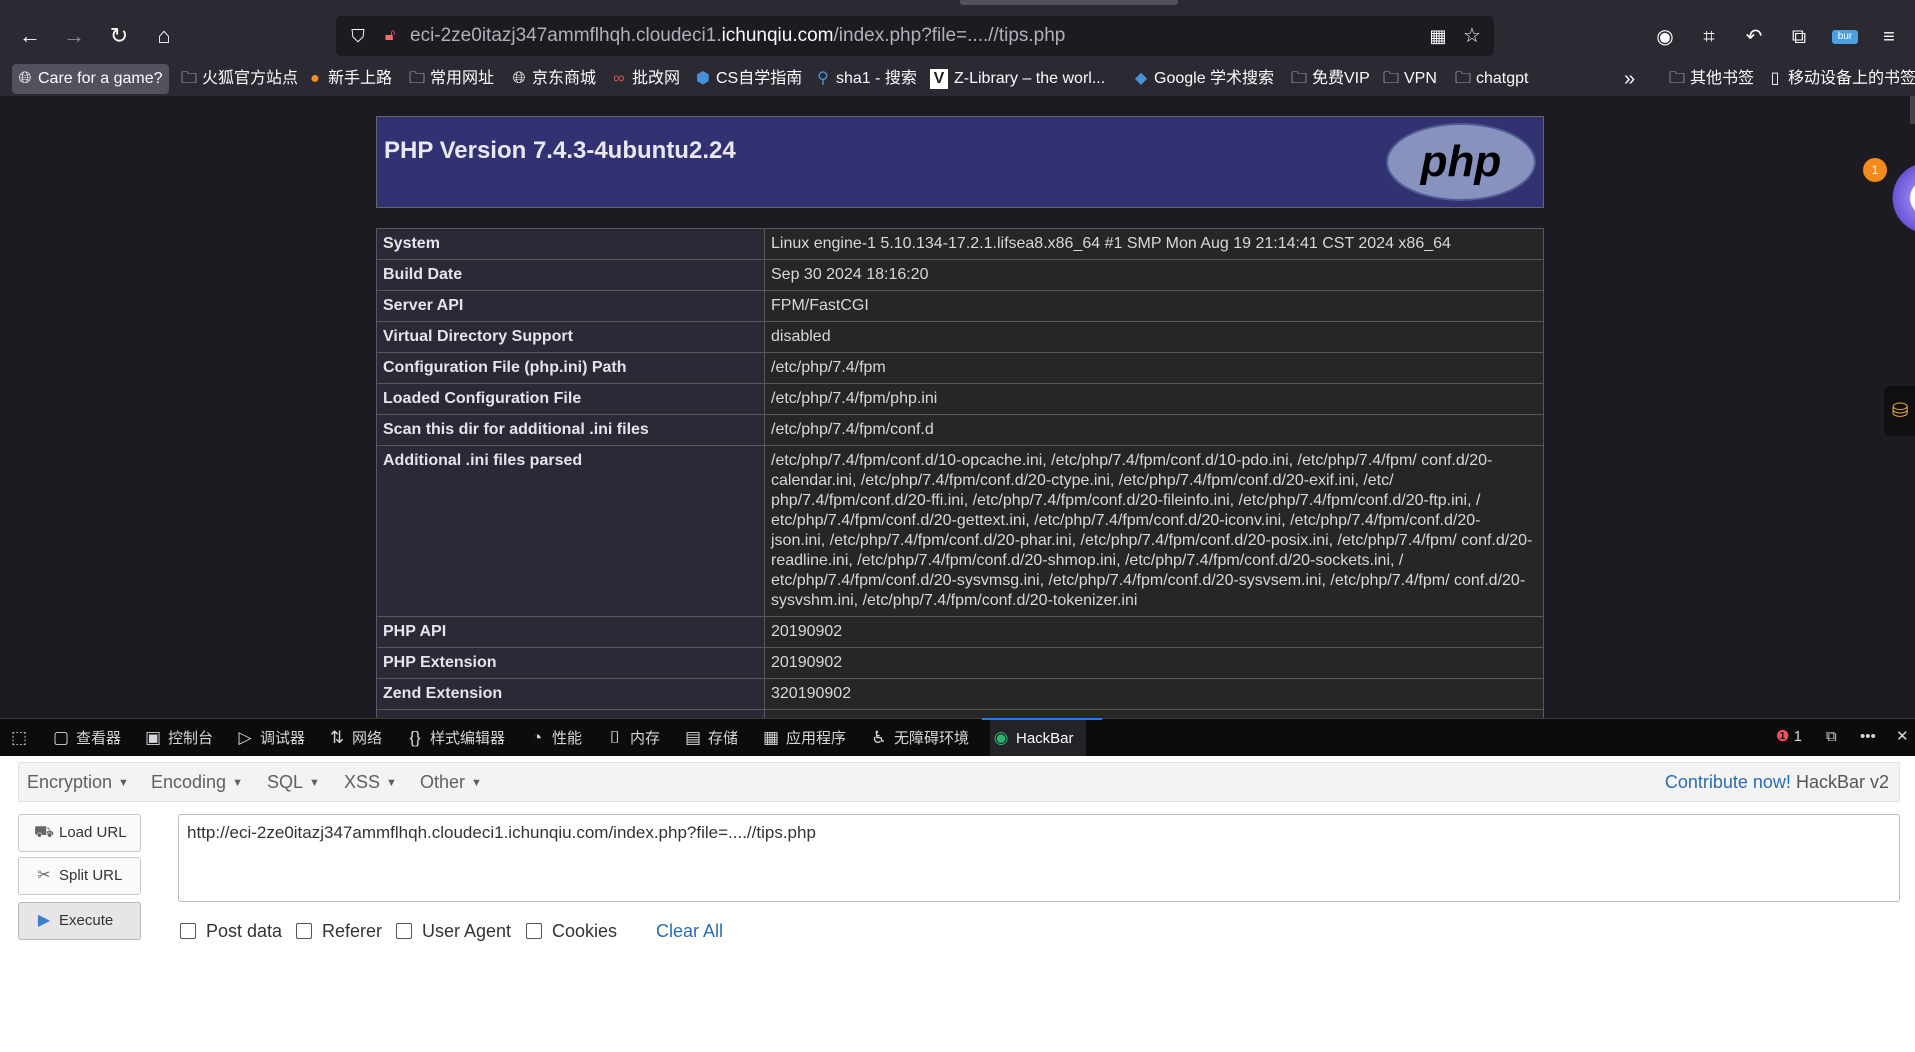 Image resolution: width=1915 pixels, height=1052 pixels. Describe the element at coordinates (1154, 306) in the screenshot. I see `row-value: FPM/FastCGI` at that location.